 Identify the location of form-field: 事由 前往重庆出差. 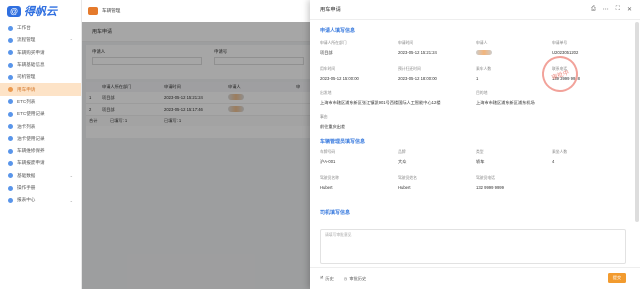
(359, 122).